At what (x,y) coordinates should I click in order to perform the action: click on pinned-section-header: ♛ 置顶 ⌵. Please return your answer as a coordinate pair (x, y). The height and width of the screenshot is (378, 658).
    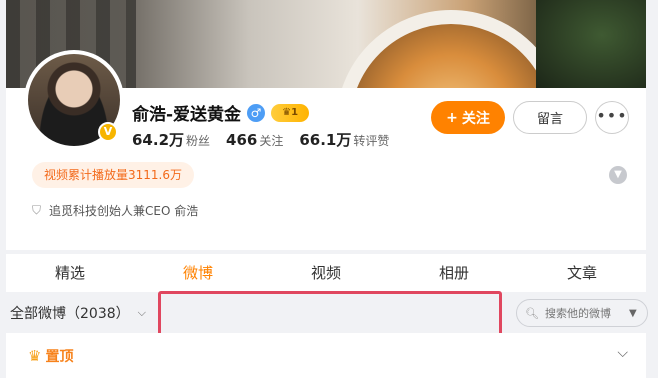
    Looking at the image, I should click on (326, 355).